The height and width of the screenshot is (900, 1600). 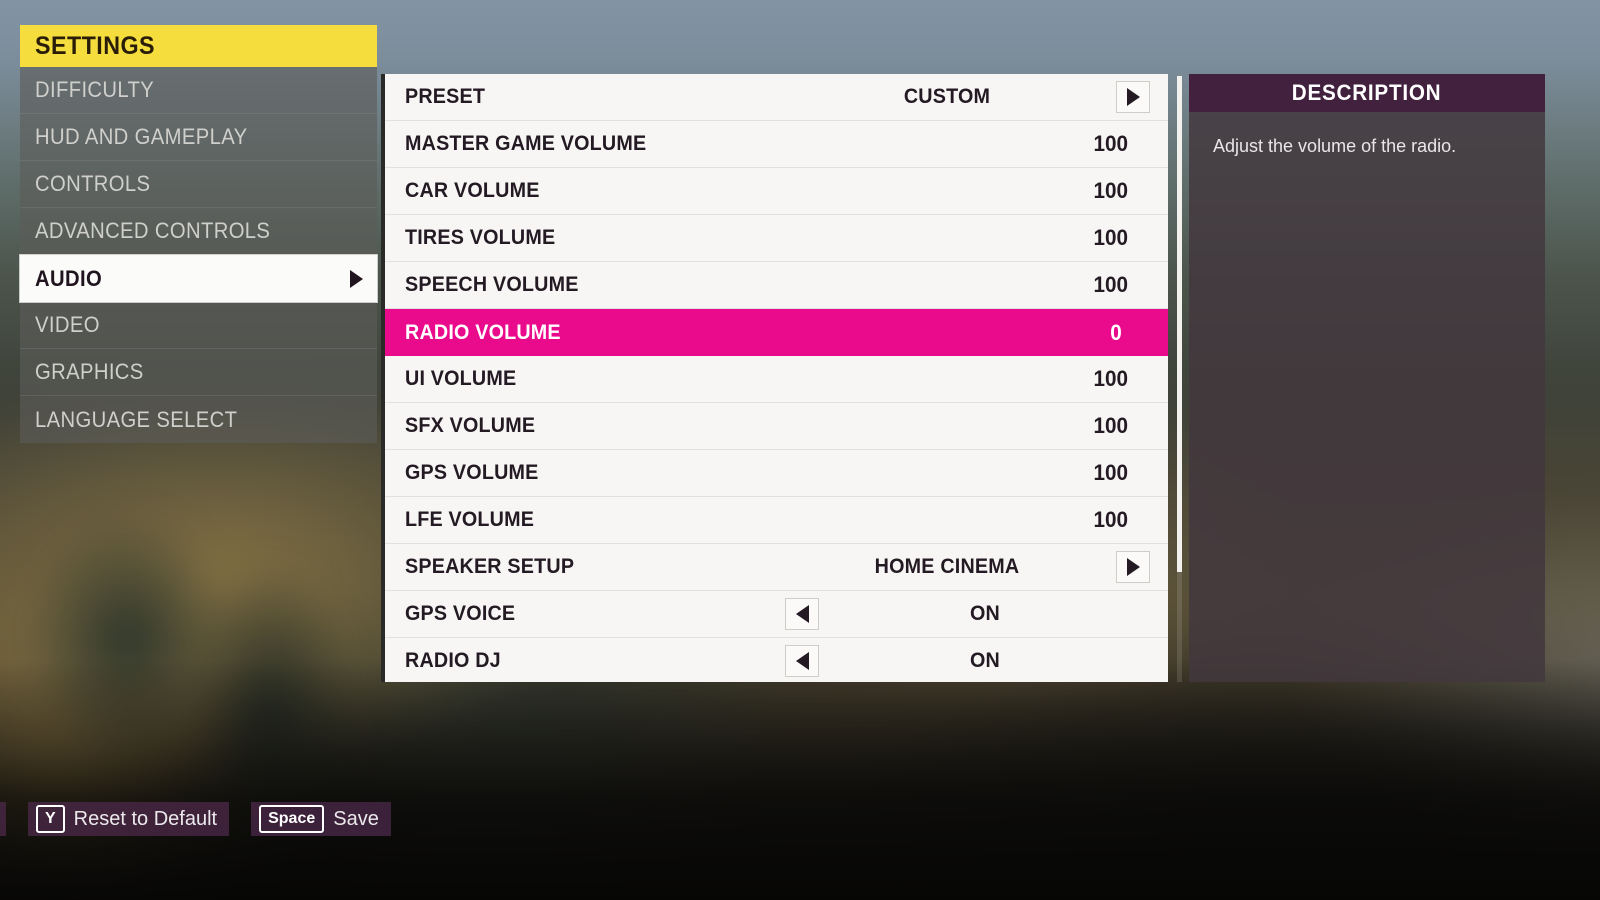 I want to click on sidebar-header: SETTINGS, so click(x=198, y=46).